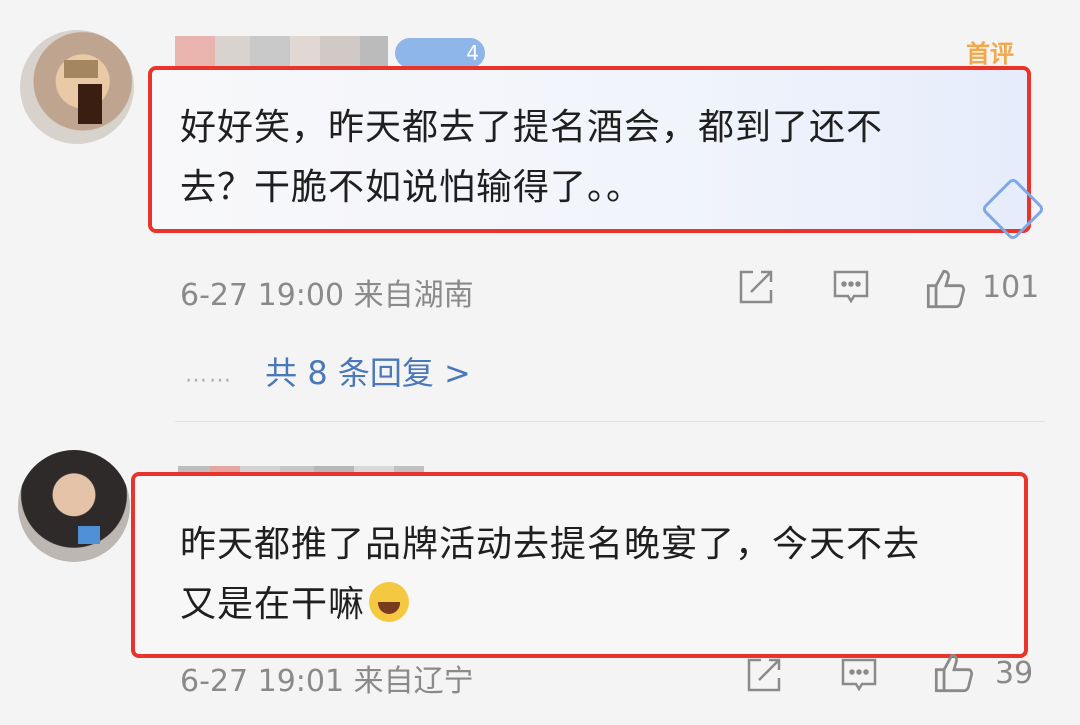 Image resolution: width=1080 pixels, height=725 pixels. Describe the element at coordinates (327, 681) in the screenshot. I see `comment-meta: 6-27 19:01 来自辽宁` at that location.